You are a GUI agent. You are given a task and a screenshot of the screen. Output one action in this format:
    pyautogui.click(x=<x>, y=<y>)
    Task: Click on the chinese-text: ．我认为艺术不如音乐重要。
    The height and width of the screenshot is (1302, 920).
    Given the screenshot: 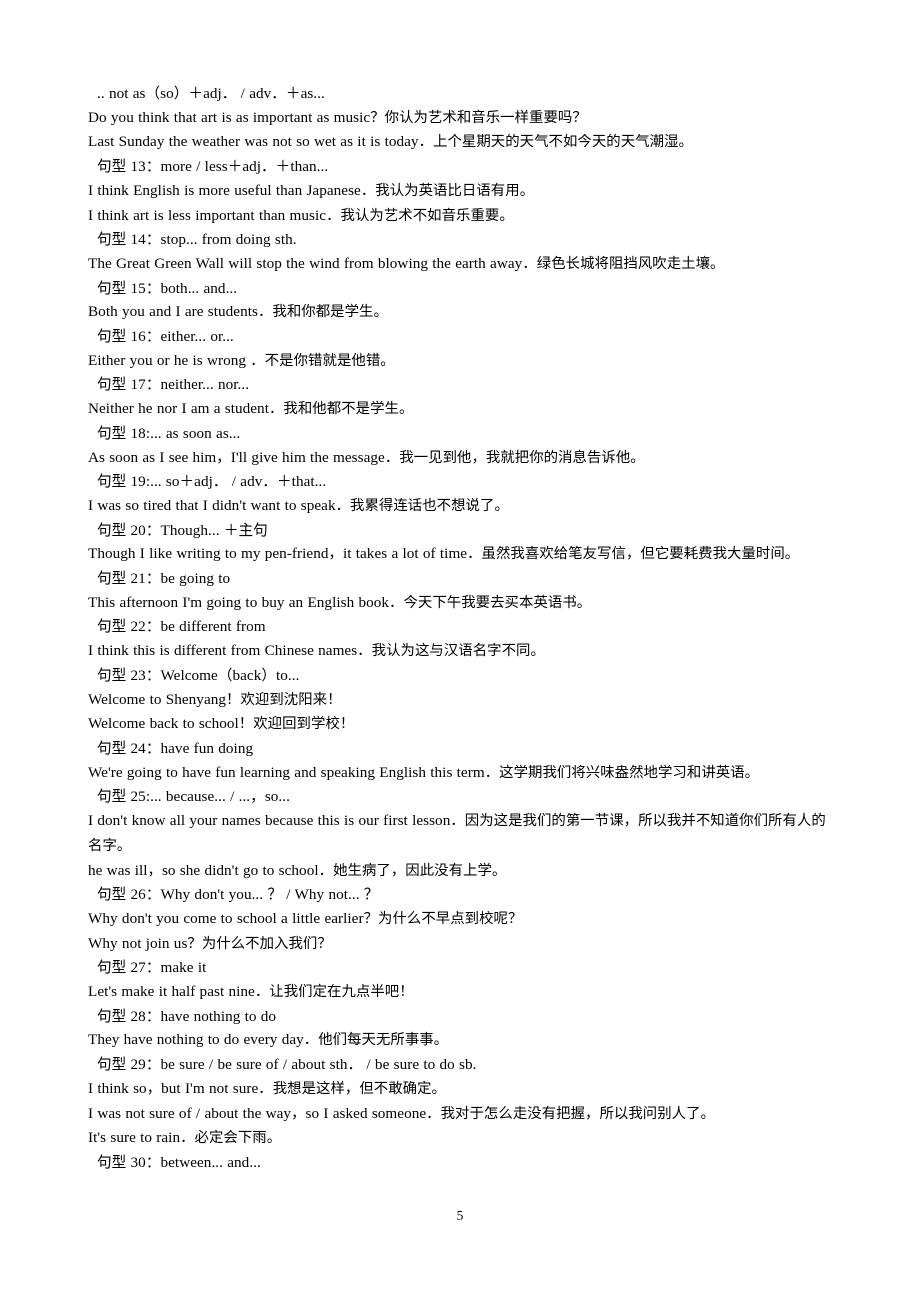 What is the action you would take?
    pyautogui.click(x=420, y=215)
    